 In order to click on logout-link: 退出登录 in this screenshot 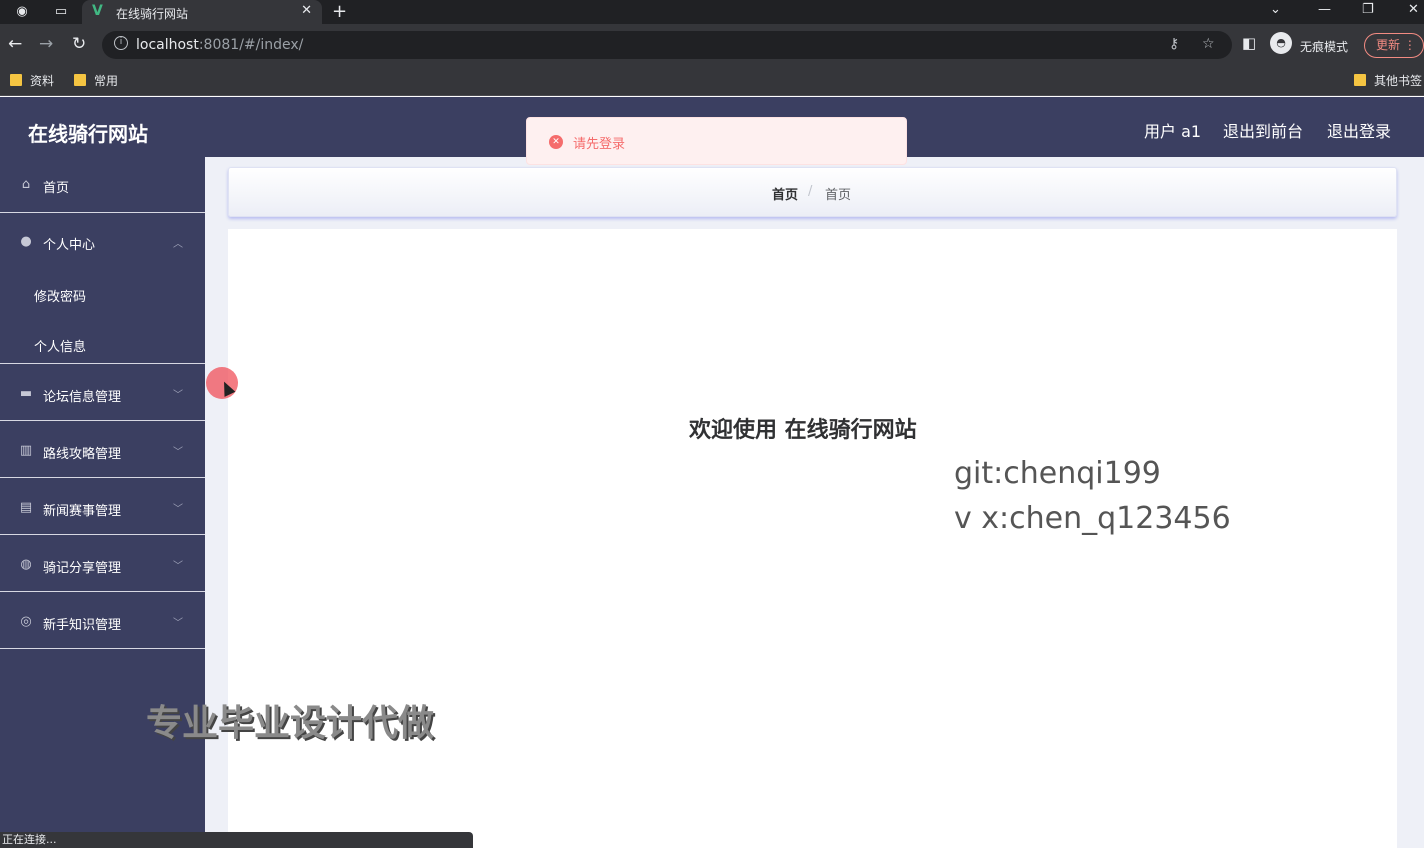, I will do `click(1359, 130)`.